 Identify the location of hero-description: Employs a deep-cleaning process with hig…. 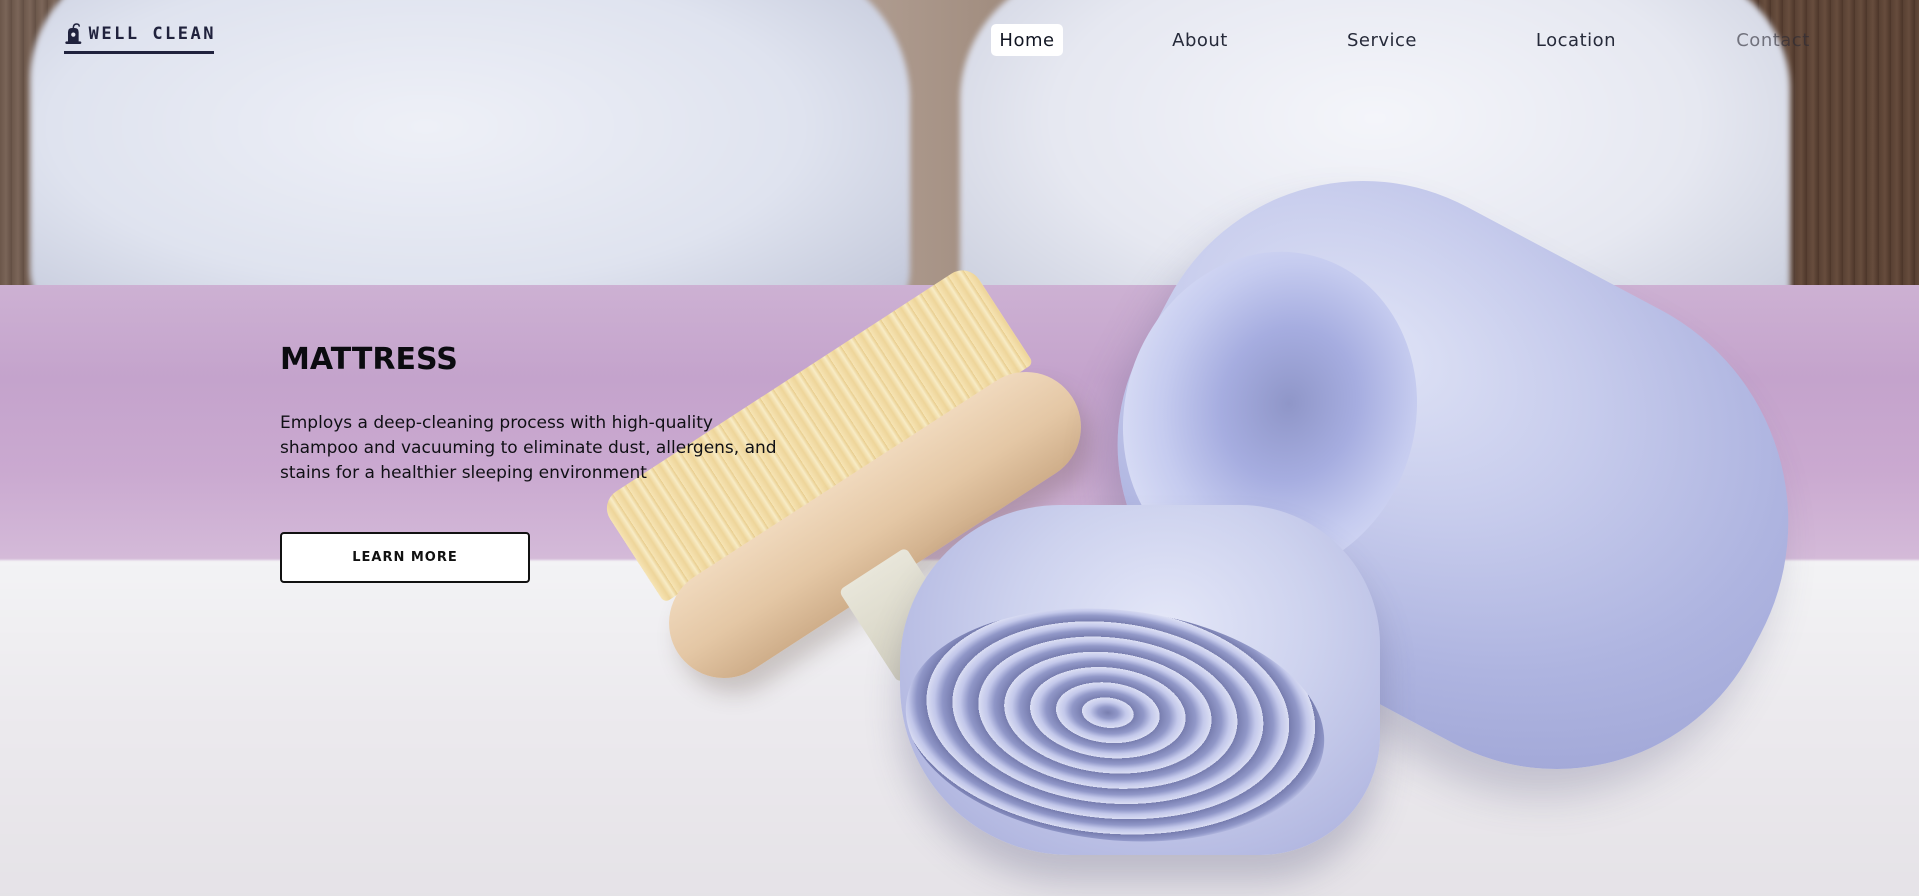
(528, 448).